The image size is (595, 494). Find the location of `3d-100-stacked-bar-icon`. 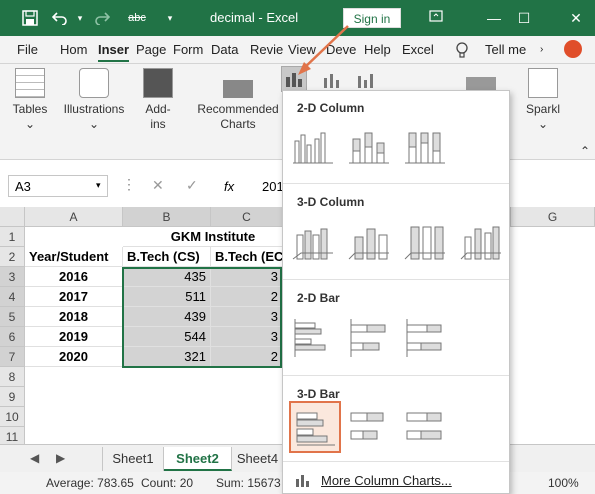

3d-100-stacked-bar-icon is located at coordinates (425, 427).